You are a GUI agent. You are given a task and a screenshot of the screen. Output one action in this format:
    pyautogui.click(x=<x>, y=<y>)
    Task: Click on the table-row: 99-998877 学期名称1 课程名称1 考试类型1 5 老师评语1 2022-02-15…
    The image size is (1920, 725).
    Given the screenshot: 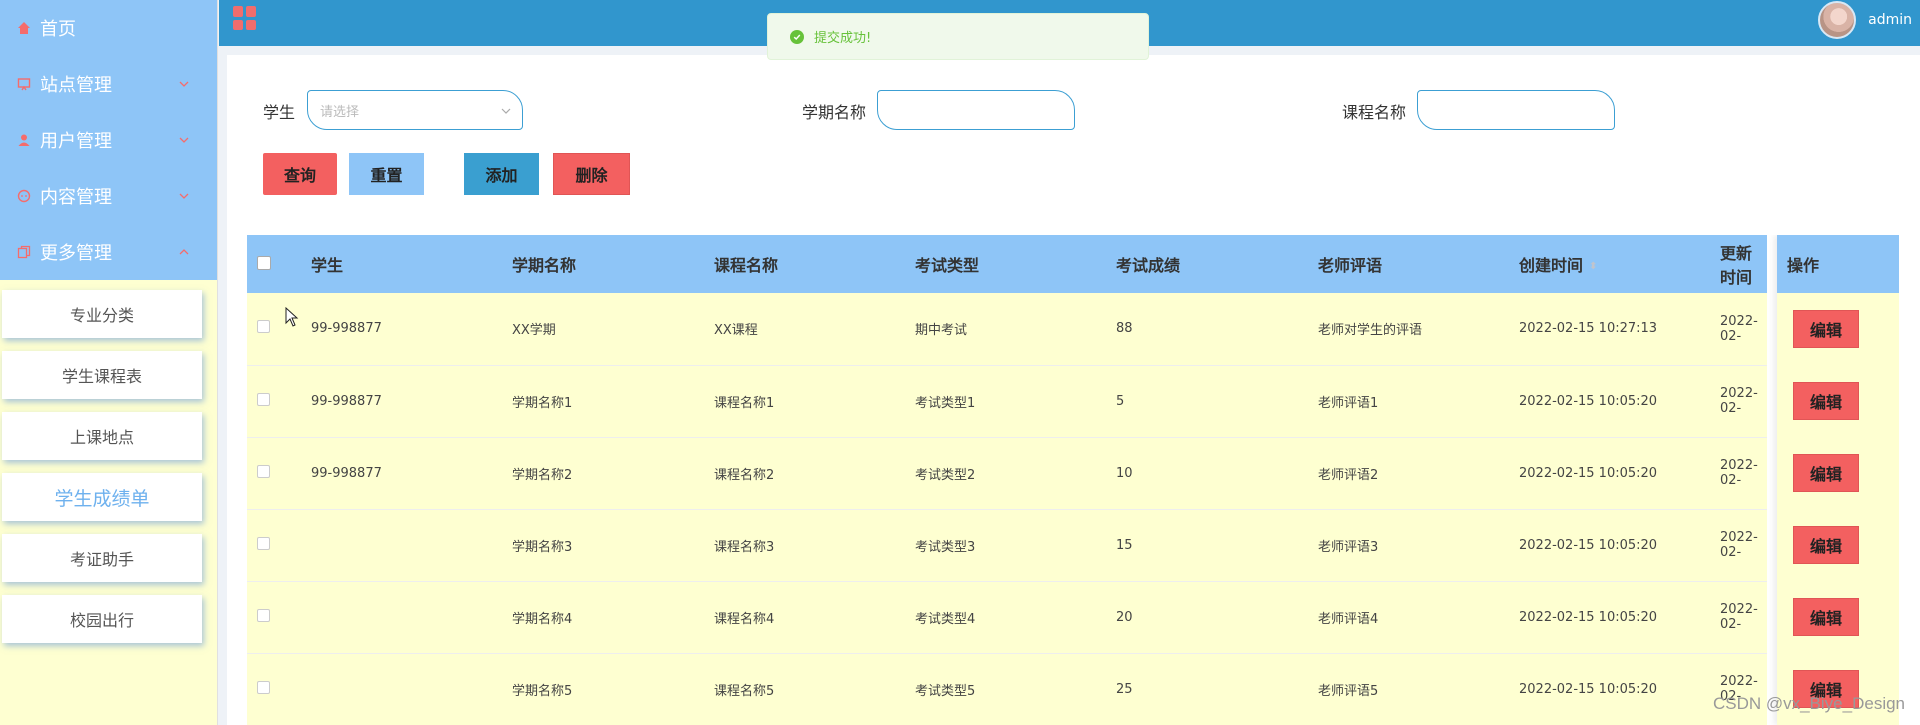 What is the action you would take?
    pyautogui.click(x=1007, y=401)
    